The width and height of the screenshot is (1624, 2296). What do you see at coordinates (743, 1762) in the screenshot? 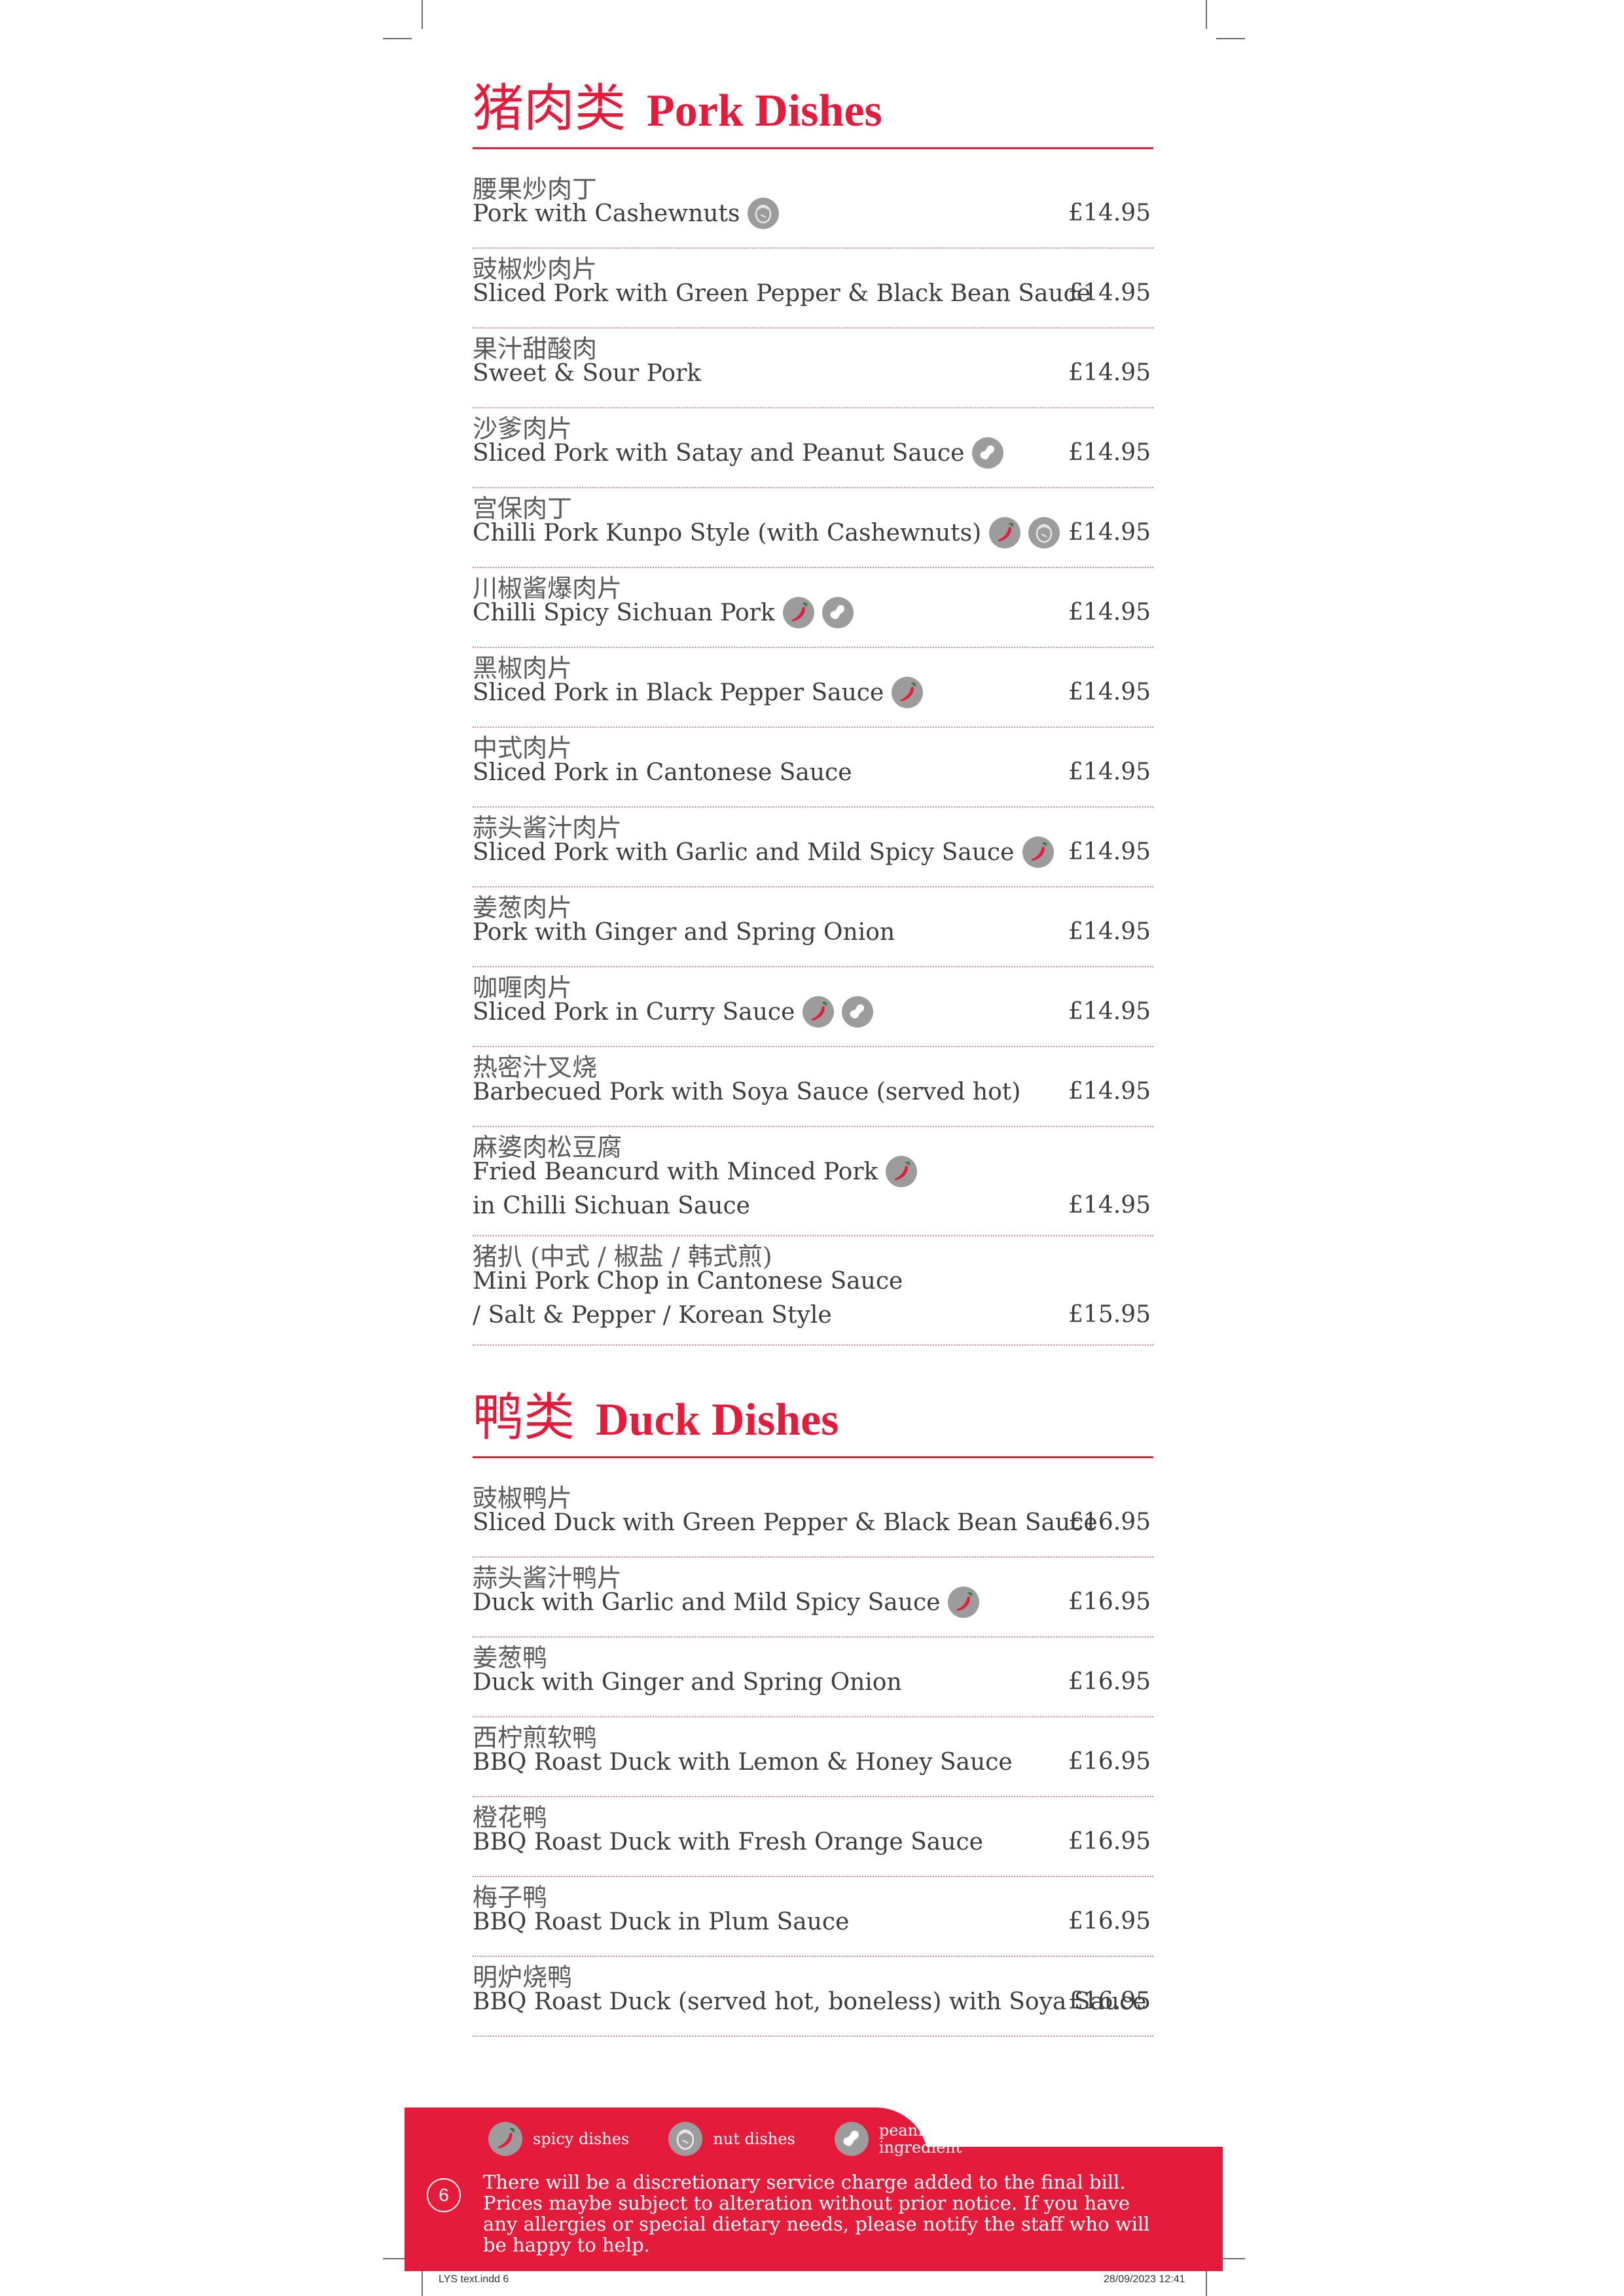
I see `dish-name-en-row: BBQ Roast Duck with Lemon & Honey Sauce` at bounding box center [743, 1762].